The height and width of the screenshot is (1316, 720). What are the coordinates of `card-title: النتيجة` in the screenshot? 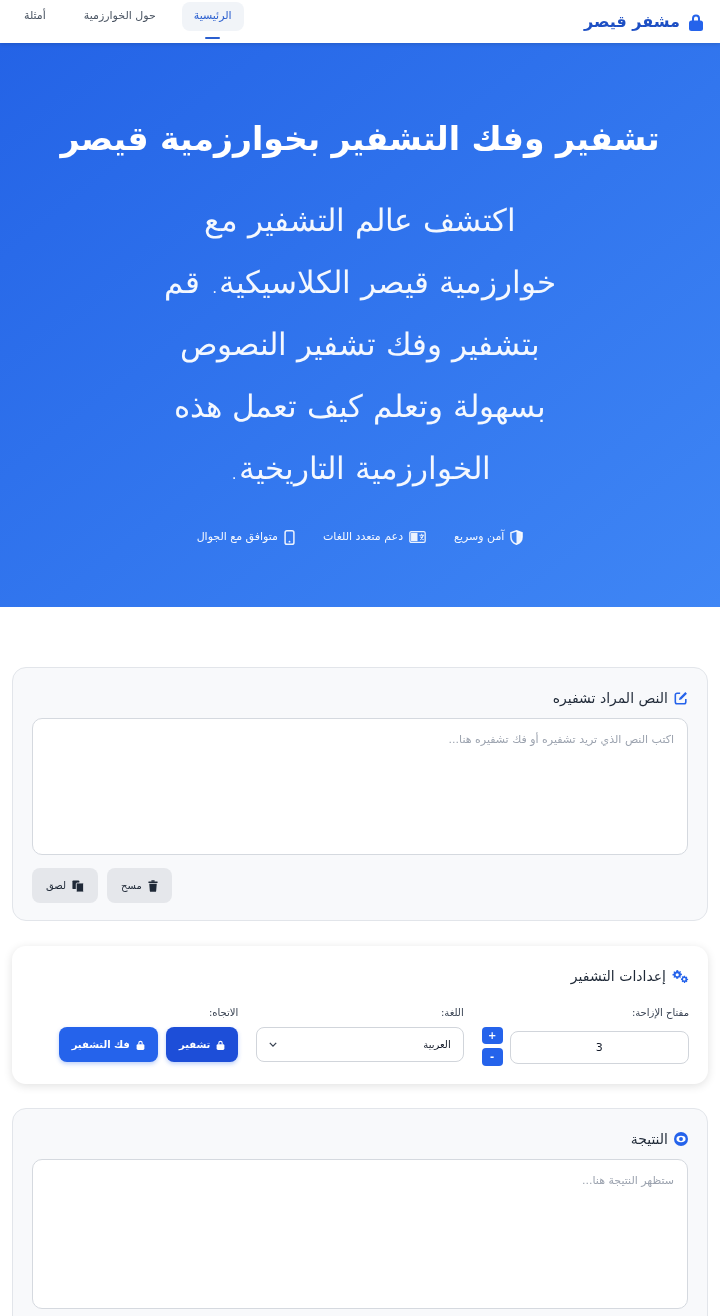 It's located at (649, 1139).